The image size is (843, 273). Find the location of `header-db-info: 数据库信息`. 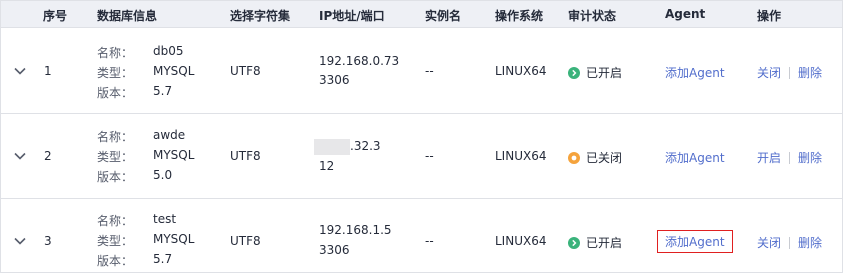

header-db-info: 数据库信息 is located at coordinates (127, 16).